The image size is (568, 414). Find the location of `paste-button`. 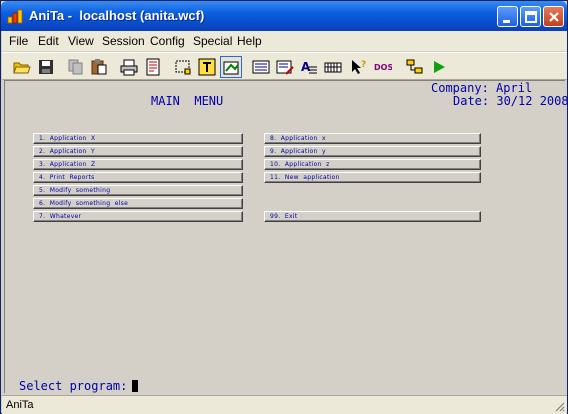

paste-button is located at coordinates (99, 67).